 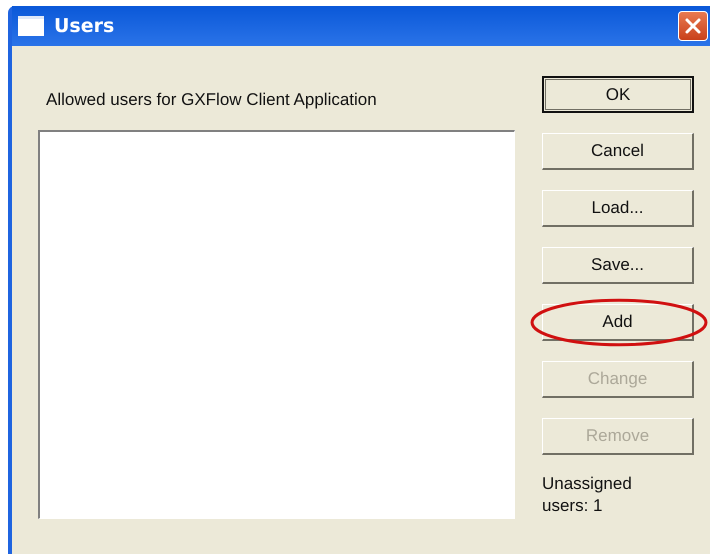 I want to click on close-icon, so click(x=693, y=26).